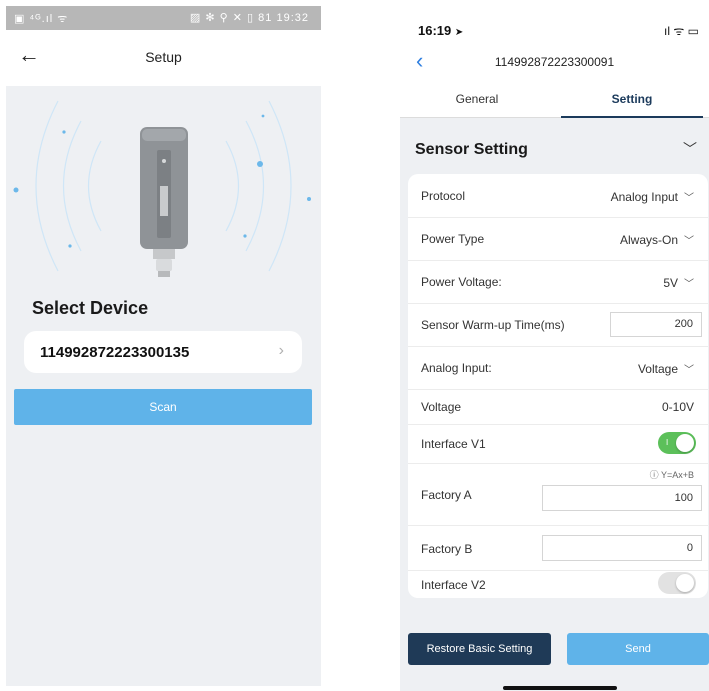 This screenshot has width=709, height=691. I want to click on status-right: ▨ ✻ ⚲ ✕ ▯ 81 19:32, so click(249, 17).